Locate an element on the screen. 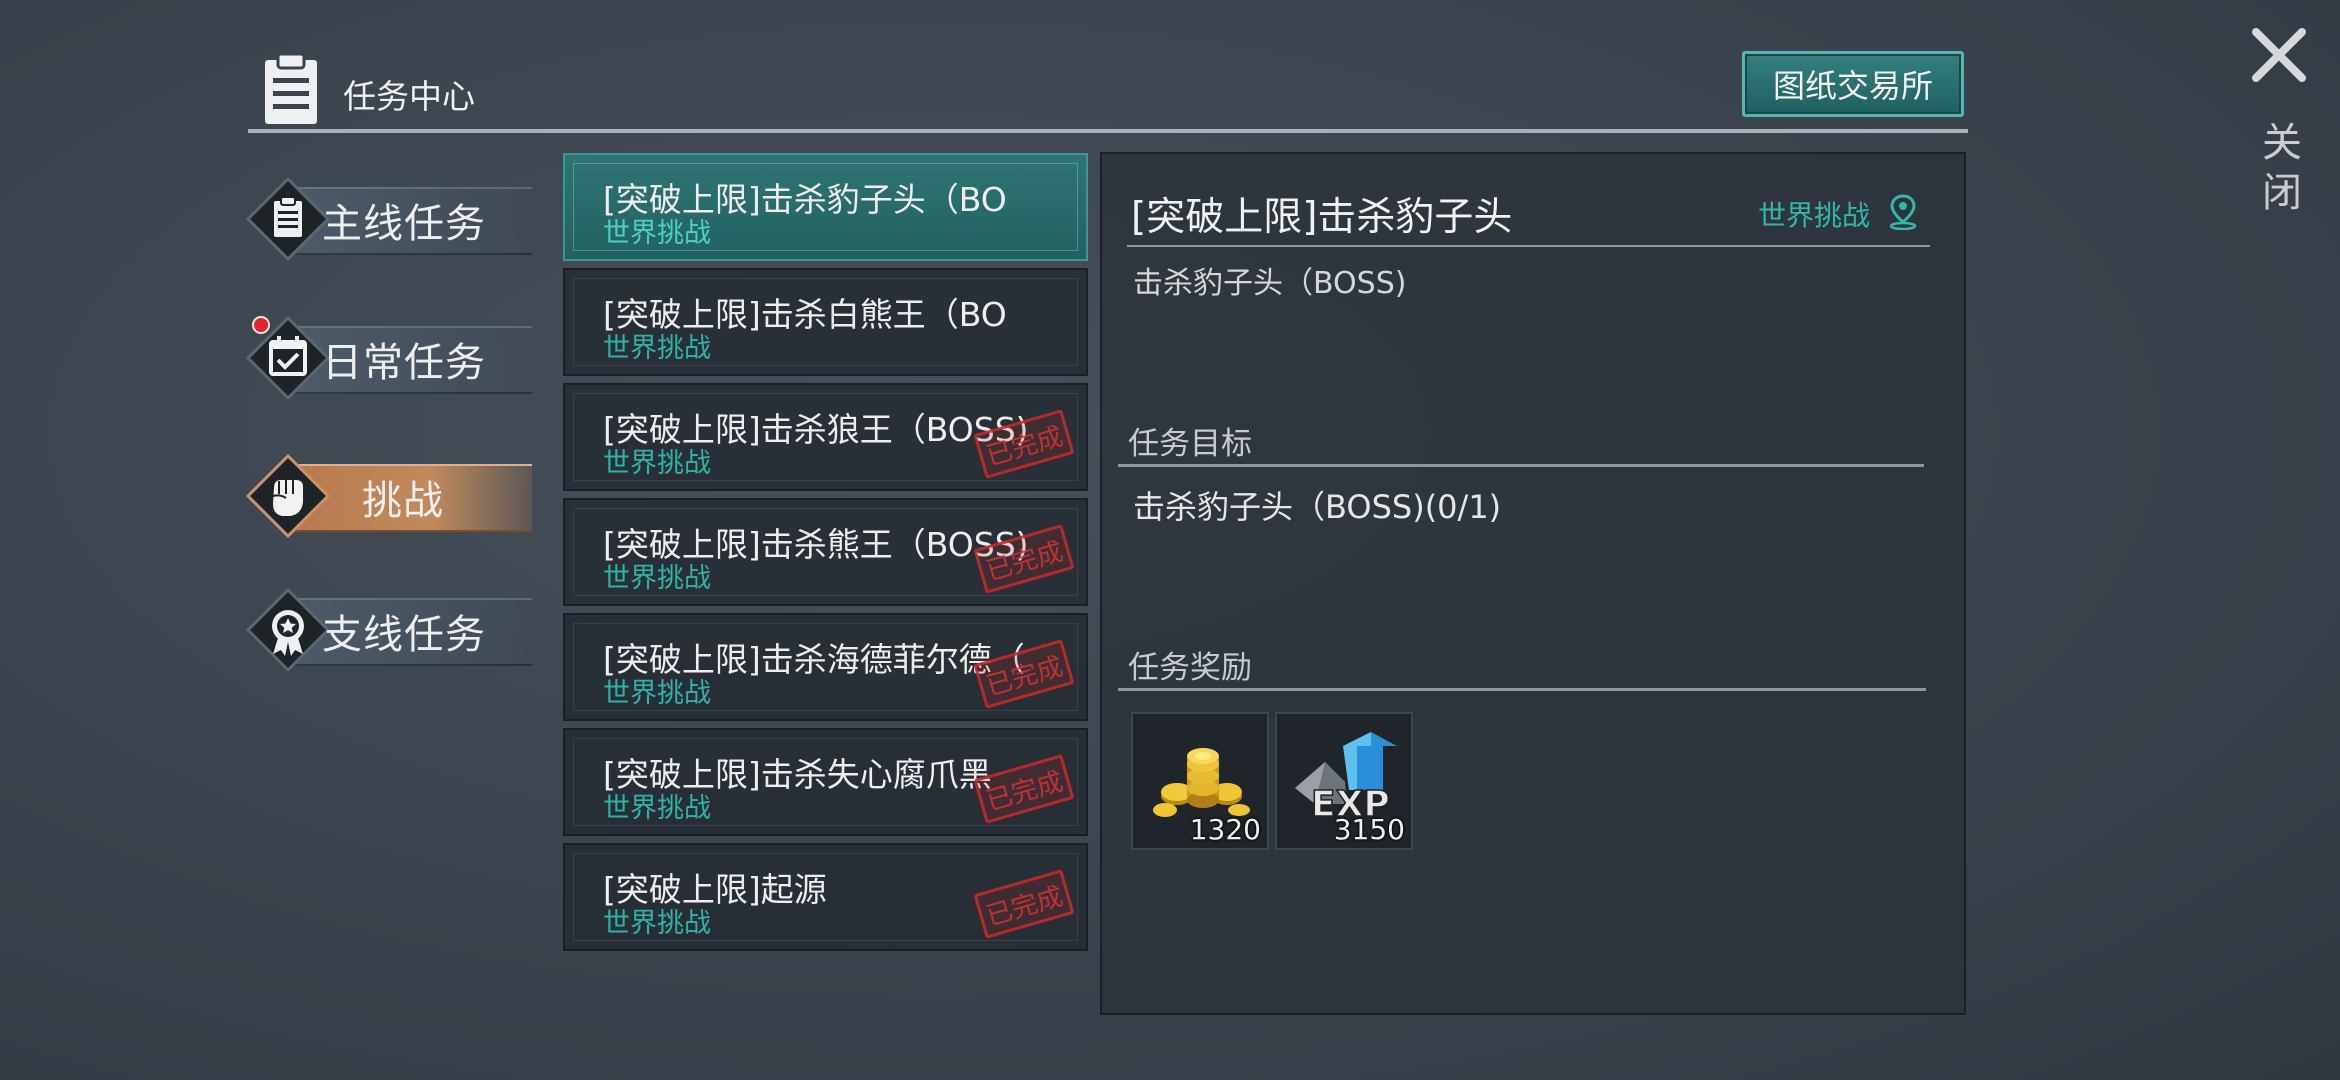  category-label: 支线任务 is located at coordinates (404, 635).